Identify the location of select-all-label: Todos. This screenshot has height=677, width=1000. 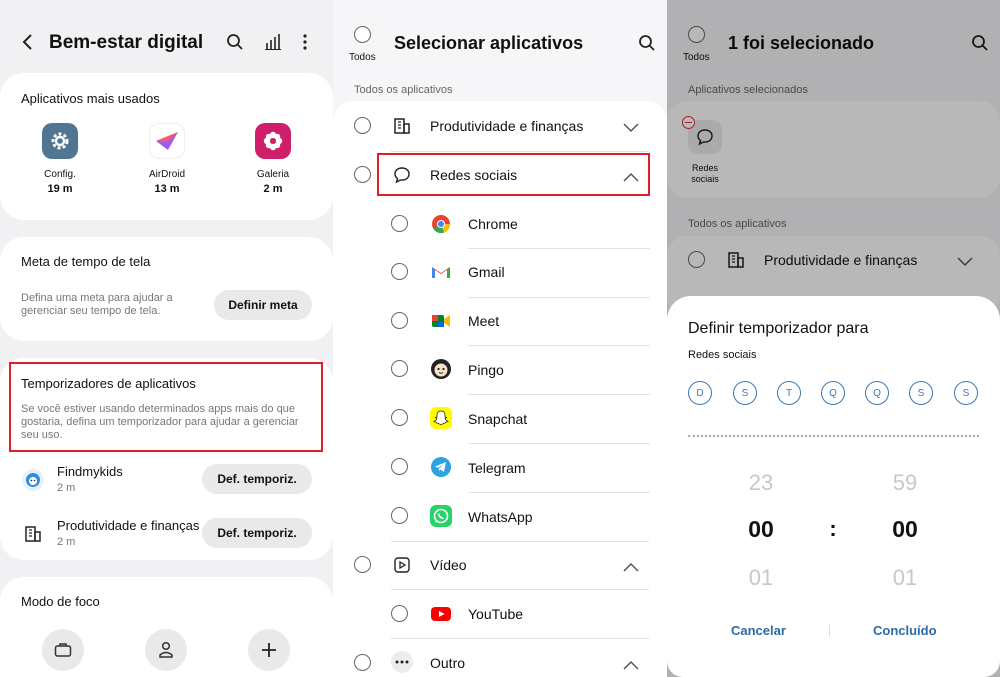
(362, 57).